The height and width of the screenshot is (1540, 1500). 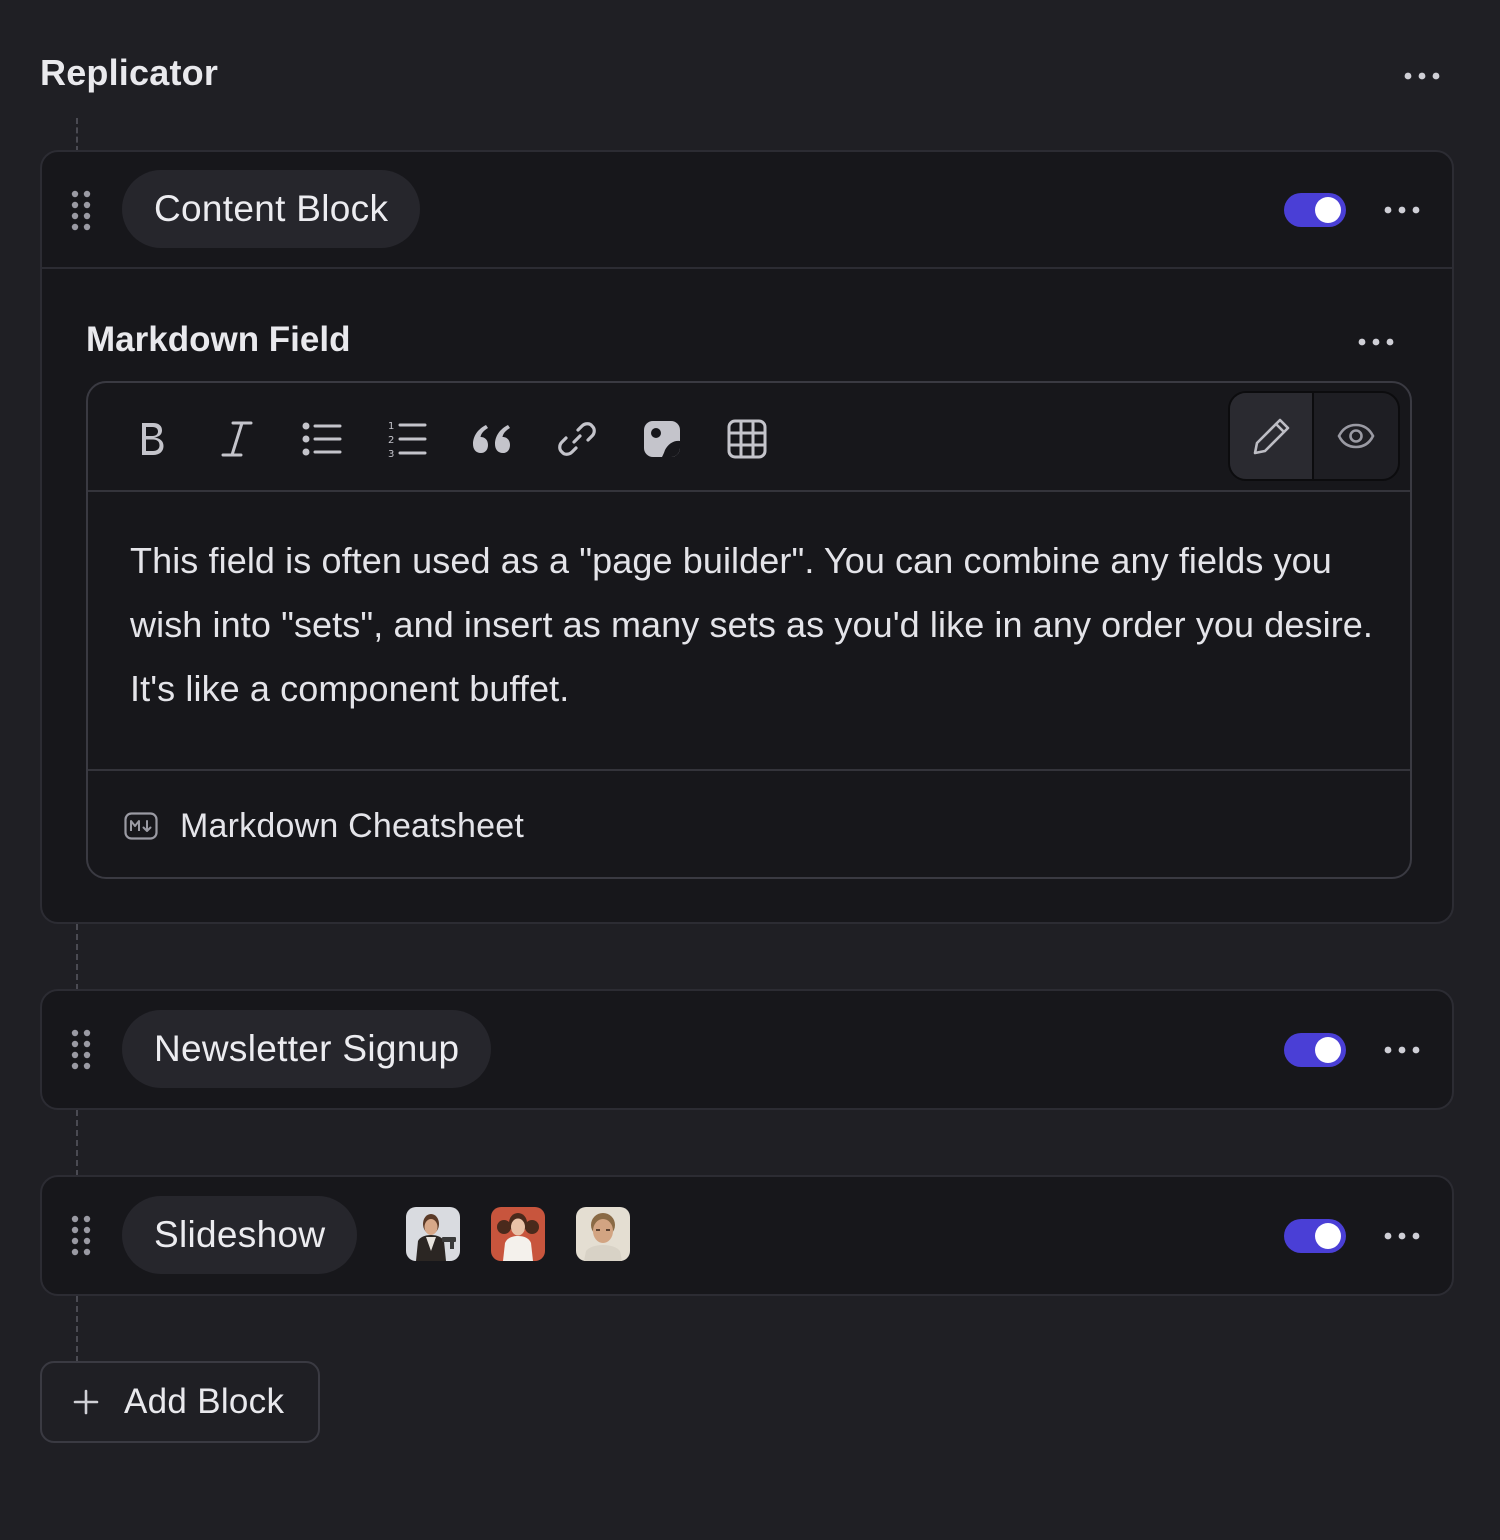 What do you see at coordinates (240, 1235) in the screenshot?
I see `set-label-pill: Slideshow` at bounding box center [240, 1235].